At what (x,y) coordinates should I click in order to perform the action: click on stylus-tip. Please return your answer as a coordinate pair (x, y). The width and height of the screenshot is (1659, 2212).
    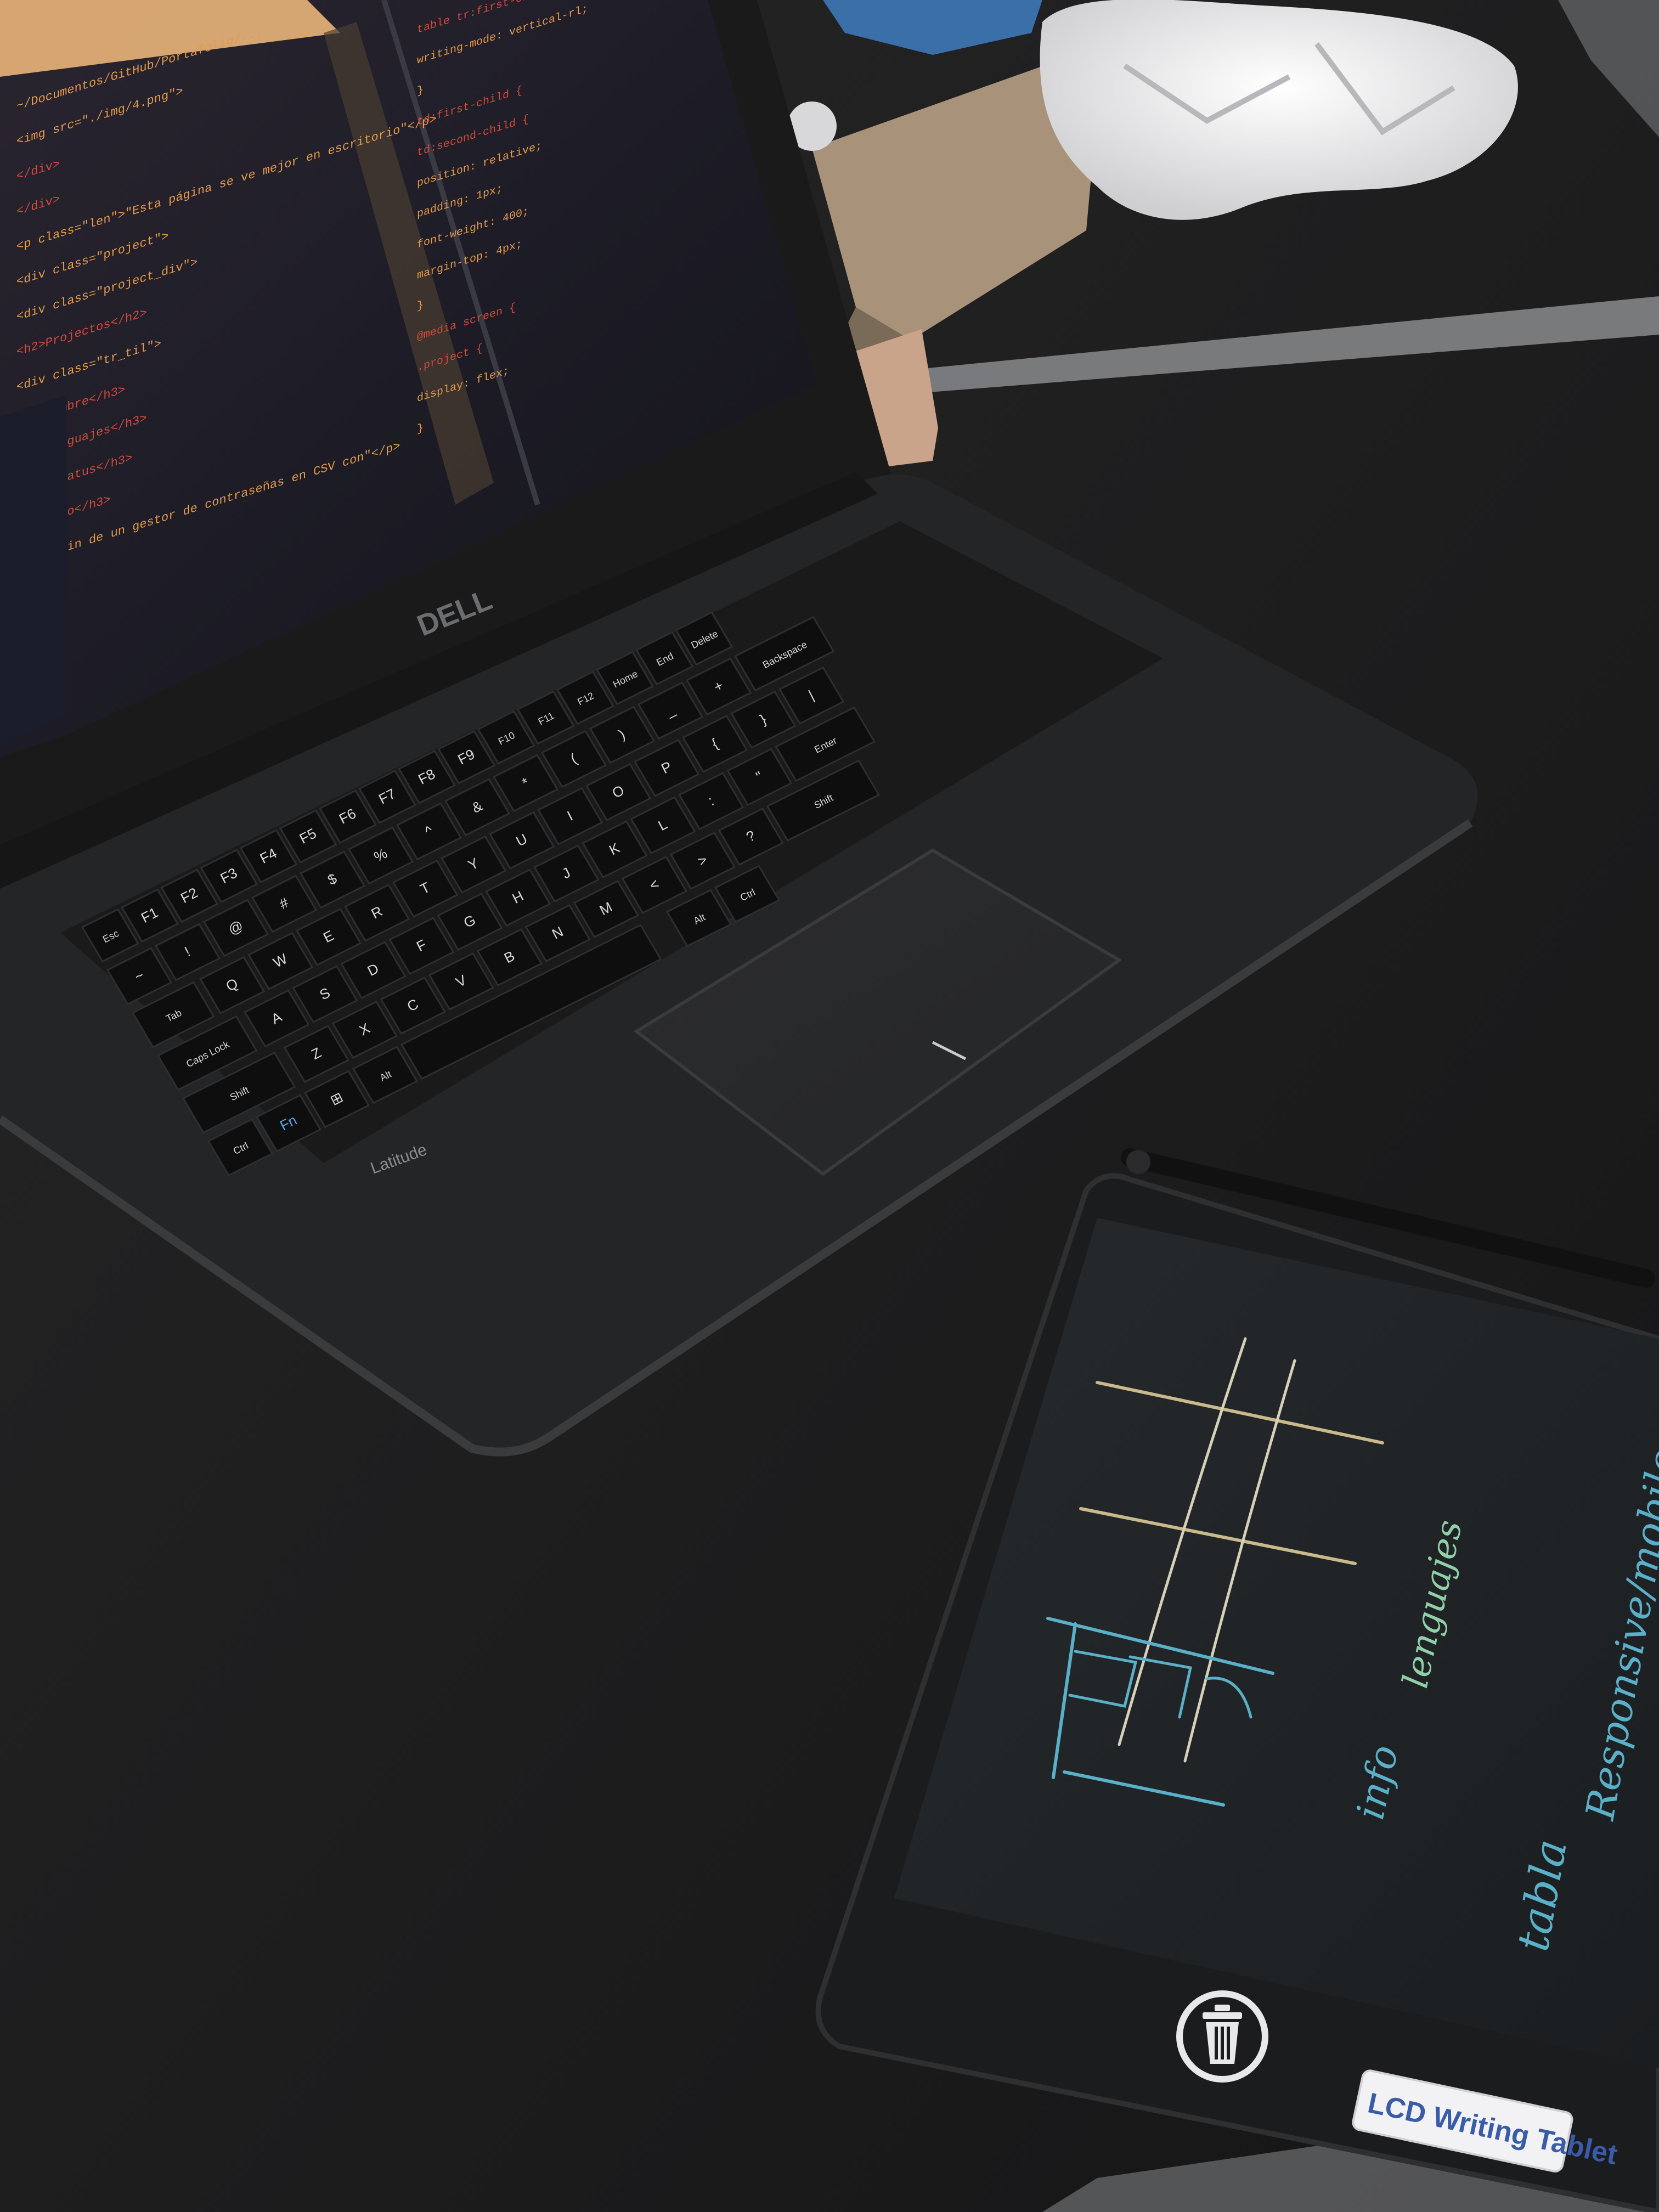
    Looking at the image, I should click on (1138, 1162).